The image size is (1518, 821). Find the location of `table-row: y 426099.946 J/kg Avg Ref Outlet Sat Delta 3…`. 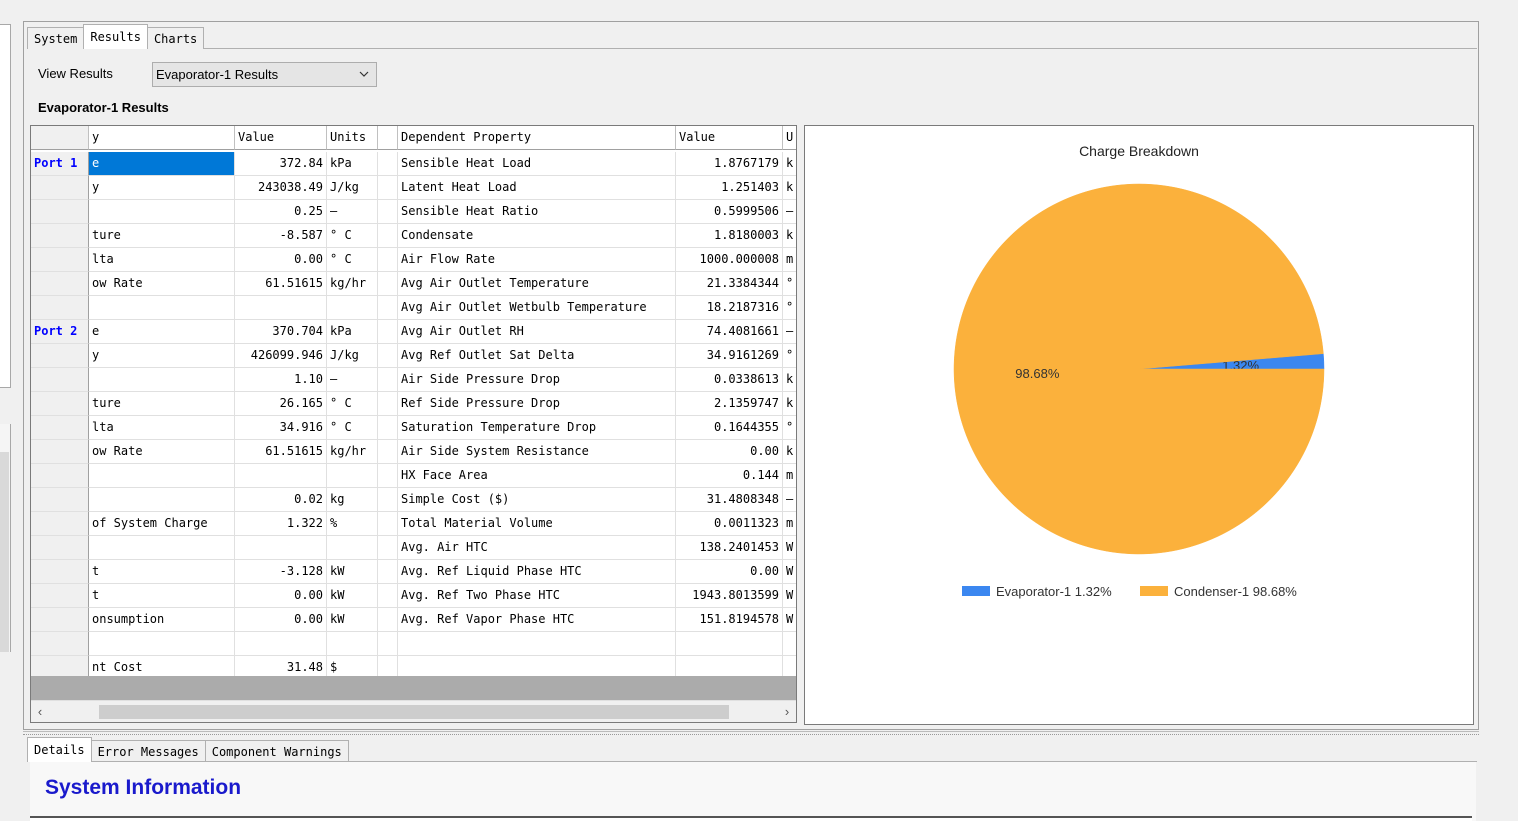

table-row: y 426099.946 J/kg Avg Ref Outlet Sat Delta 3… is located at coordinates (413, 356).